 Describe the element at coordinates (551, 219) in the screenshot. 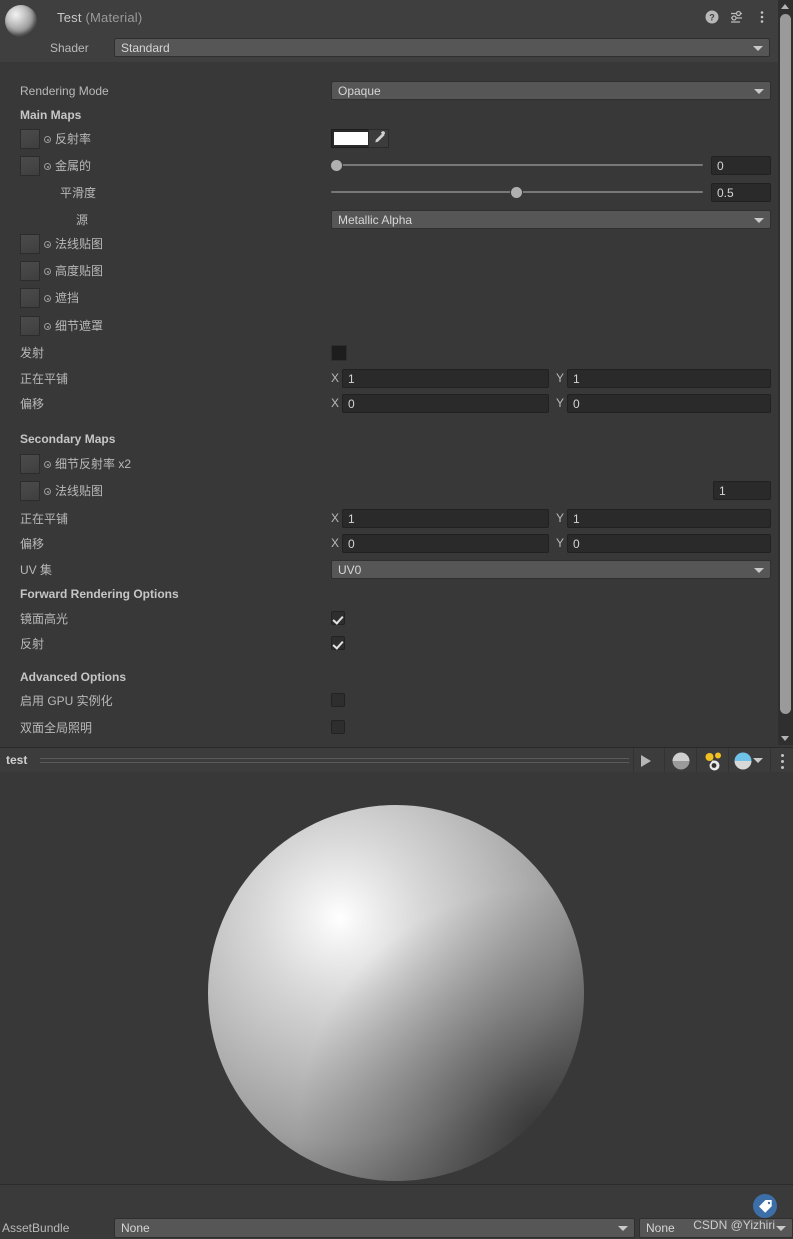

I see `source-dropdown: Metallic Alpha` at that location.